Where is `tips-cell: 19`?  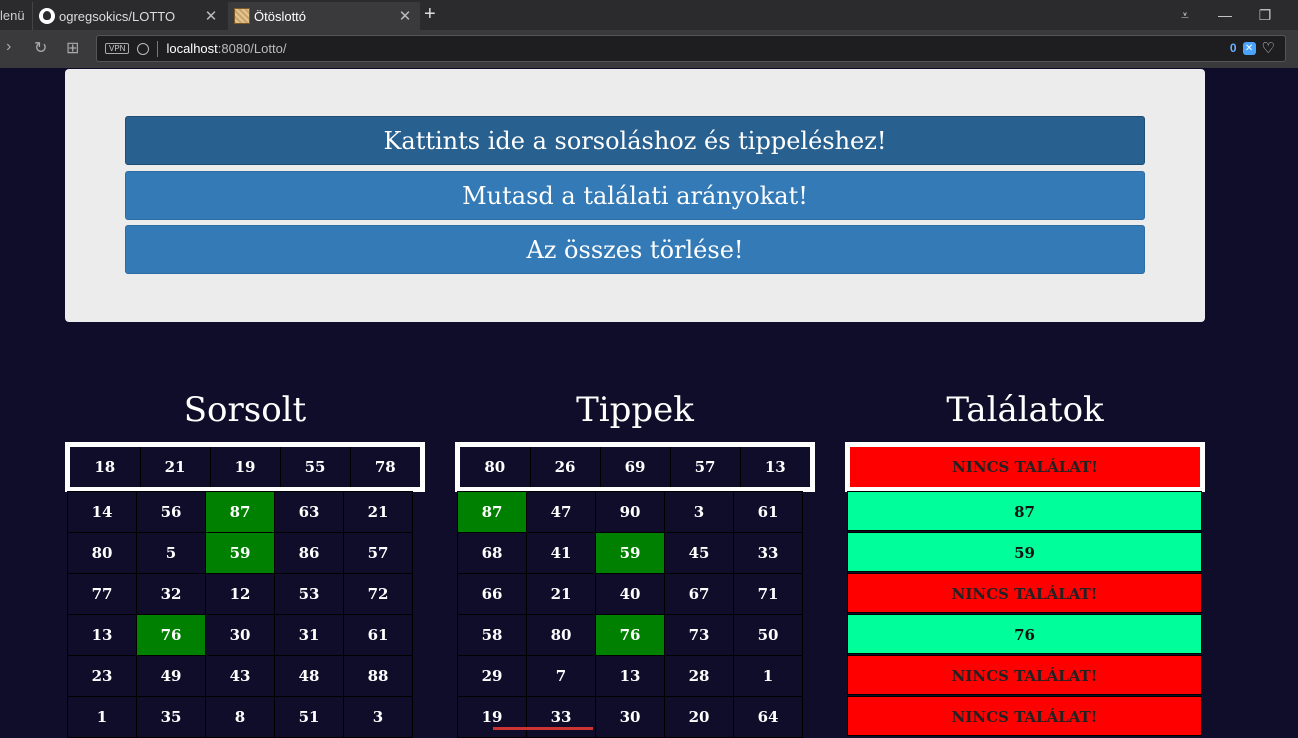 tips-cell: 19 is located at coordinates (492, 717).